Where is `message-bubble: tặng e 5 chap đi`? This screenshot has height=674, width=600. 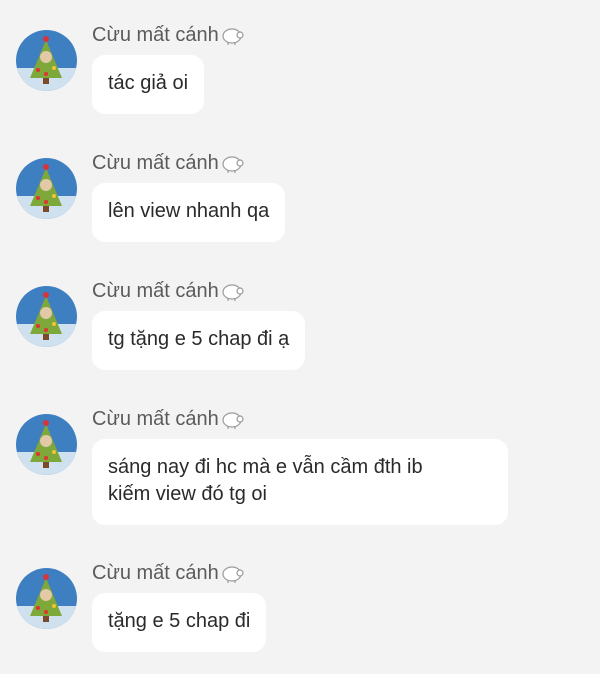 message-bubble: tặng e 5 chap đi is located at coordinates (179, 622).